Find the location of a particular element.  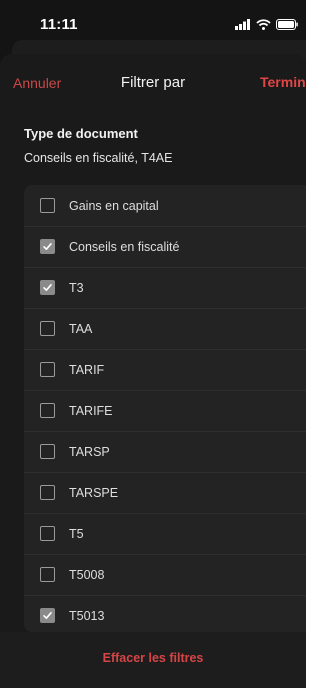

battery-icon is located at coordinates (287, 26).